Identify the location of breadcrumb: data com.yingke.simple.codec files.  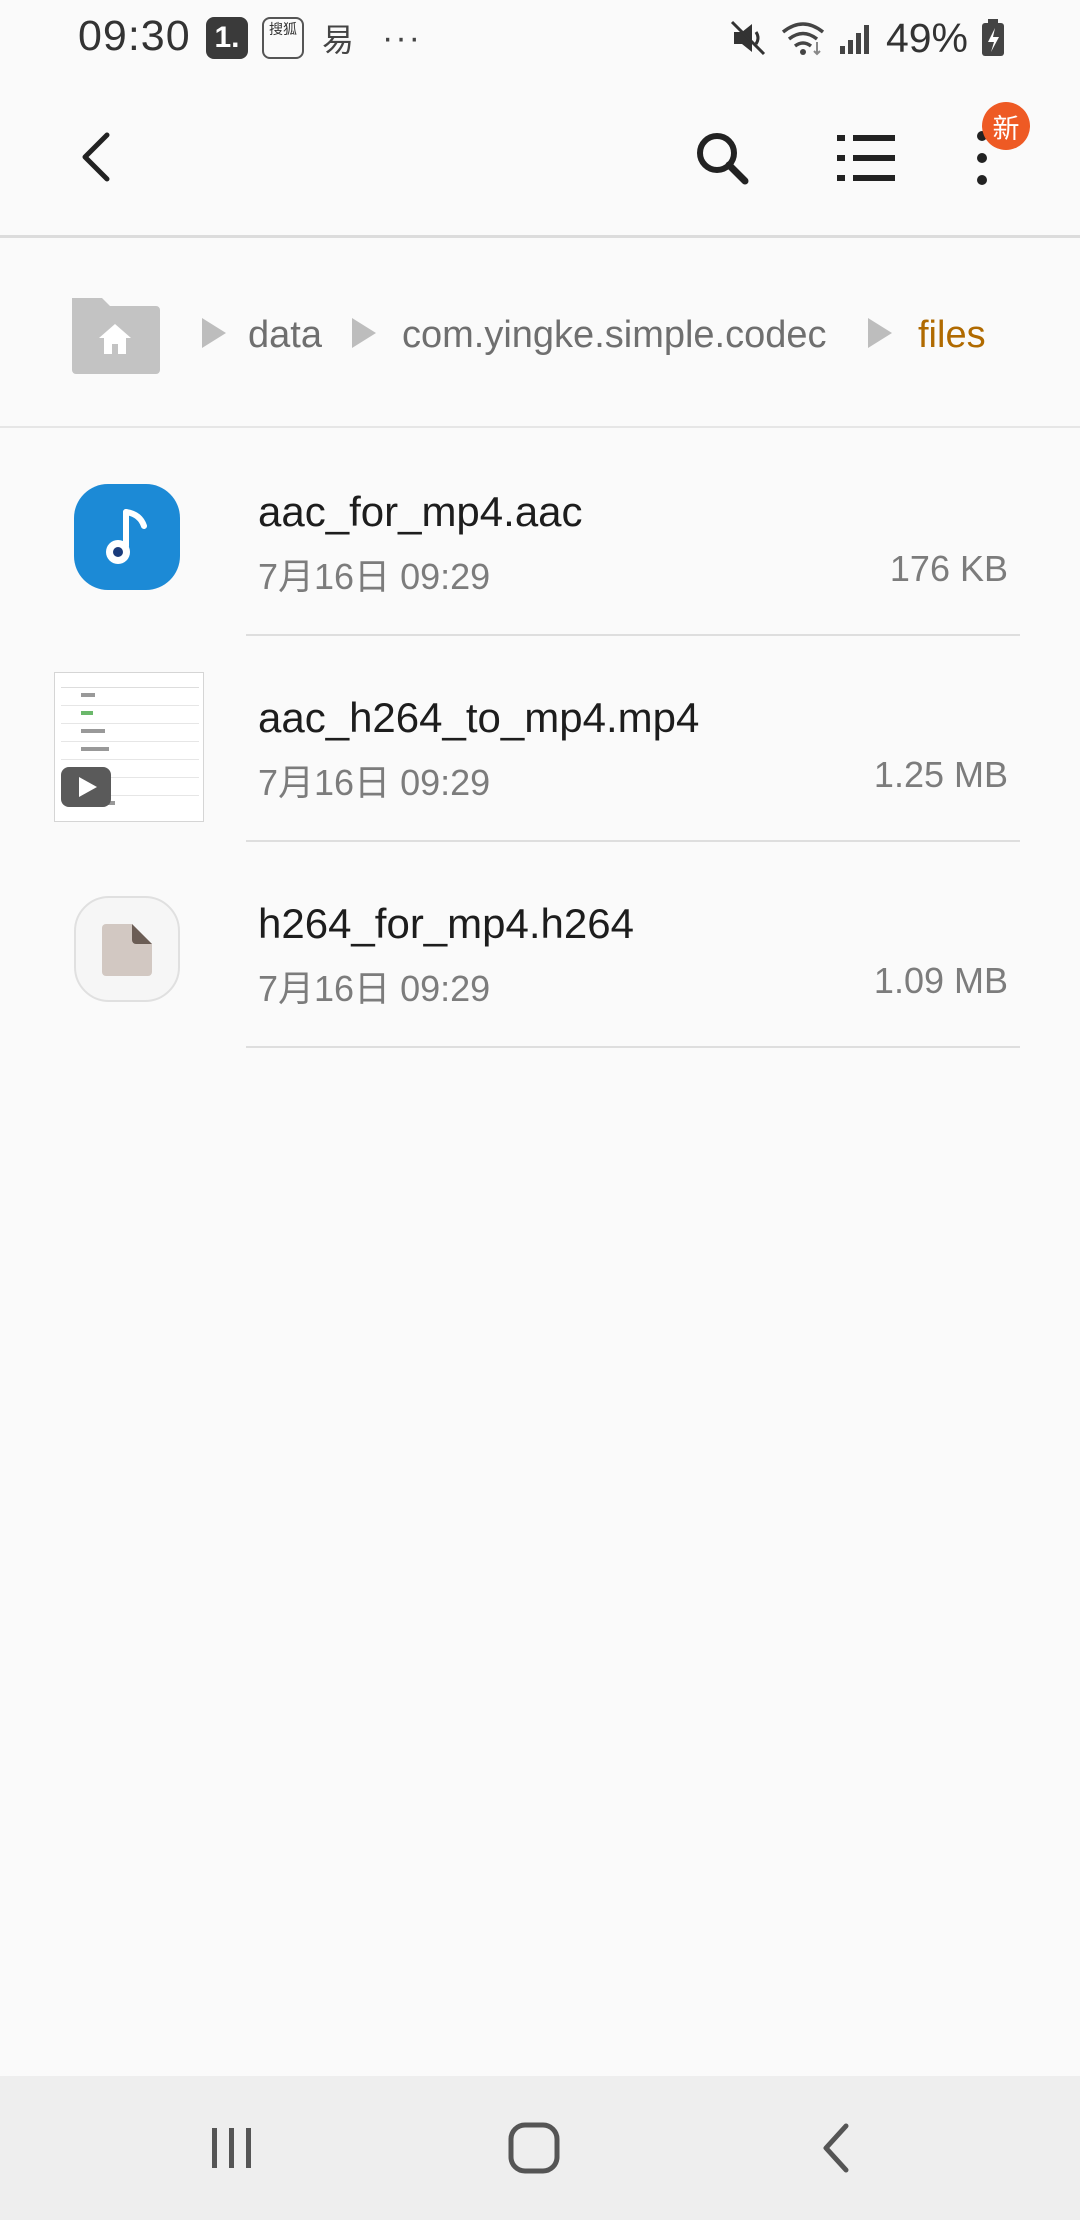
(540, 333).